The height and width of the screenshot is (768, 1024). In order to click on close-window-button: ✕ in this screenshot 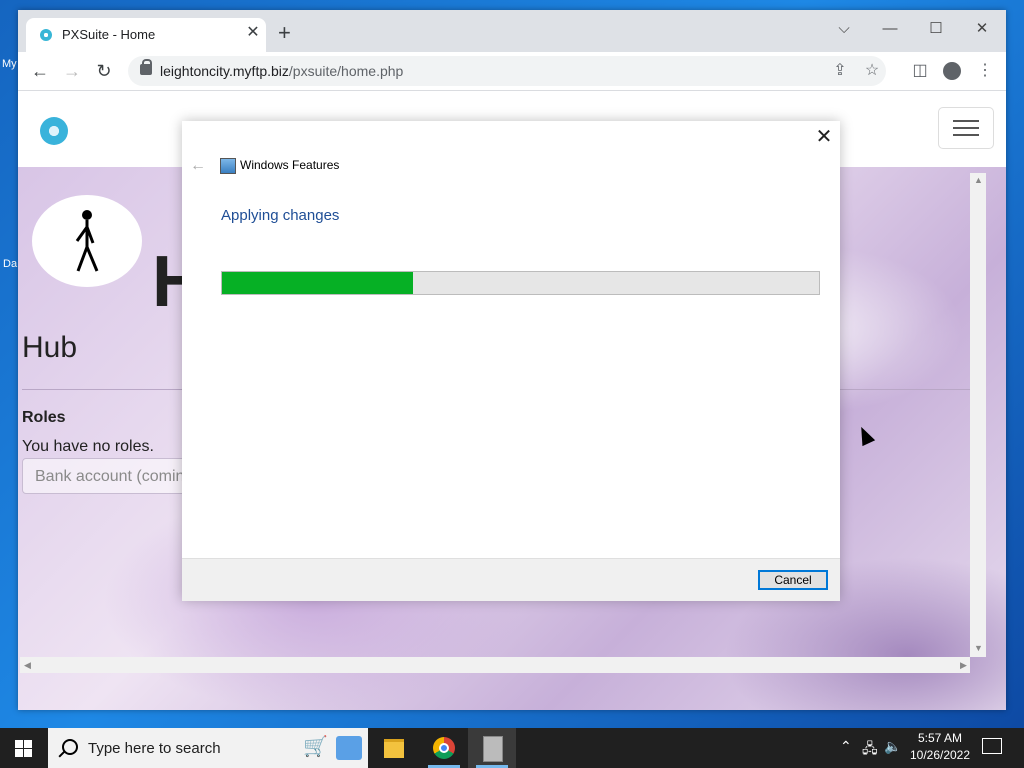, I will do `click(982, 29)`.